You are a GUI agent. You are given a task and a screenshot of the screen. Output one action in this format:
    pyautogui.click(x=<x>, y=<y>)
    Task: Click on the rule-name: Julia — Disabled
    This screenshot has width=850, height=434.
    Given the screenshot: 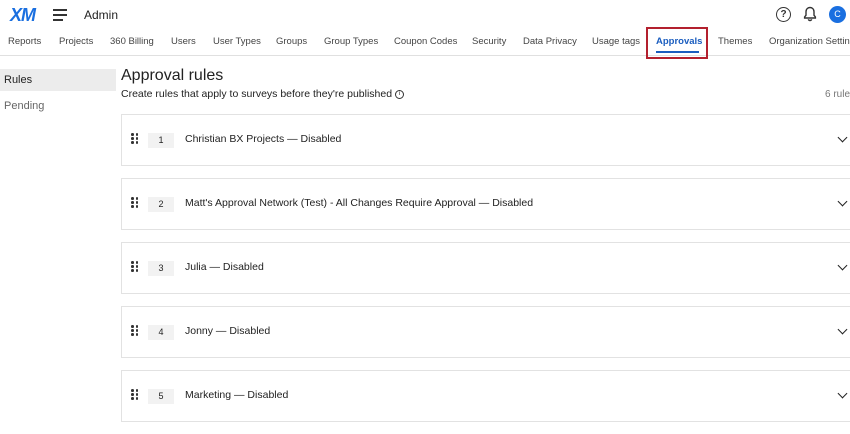 What is the action you would take?
    pyautogui.click(x=224, y=267)
    